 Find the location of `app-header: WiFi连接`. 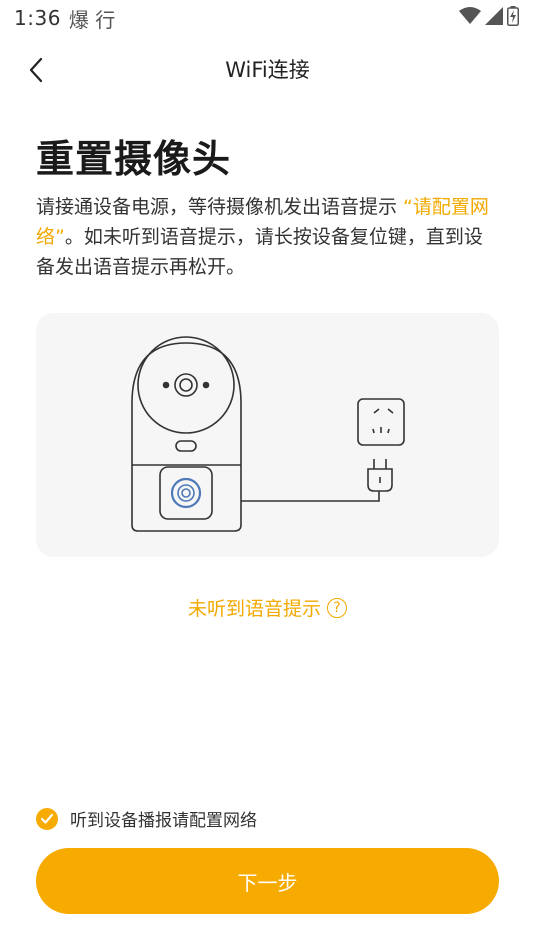

app-header: WiFi连接 is located at coordinates (267, 69).